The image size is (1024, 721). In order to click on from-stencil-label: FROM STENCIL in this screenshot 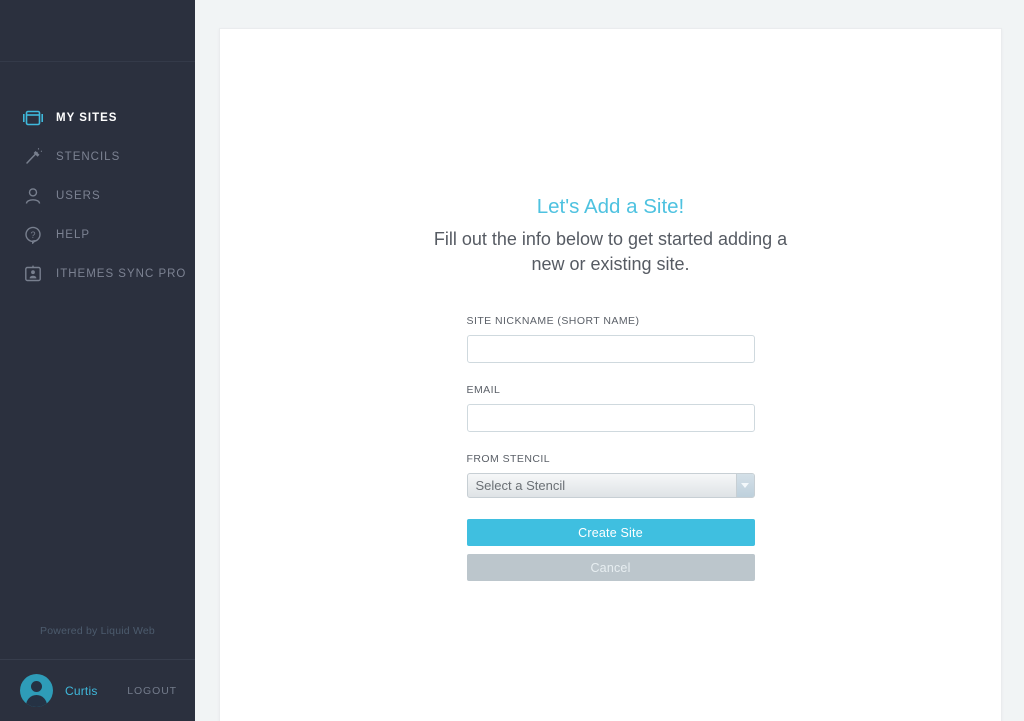, I will do `click(508, 459)`.